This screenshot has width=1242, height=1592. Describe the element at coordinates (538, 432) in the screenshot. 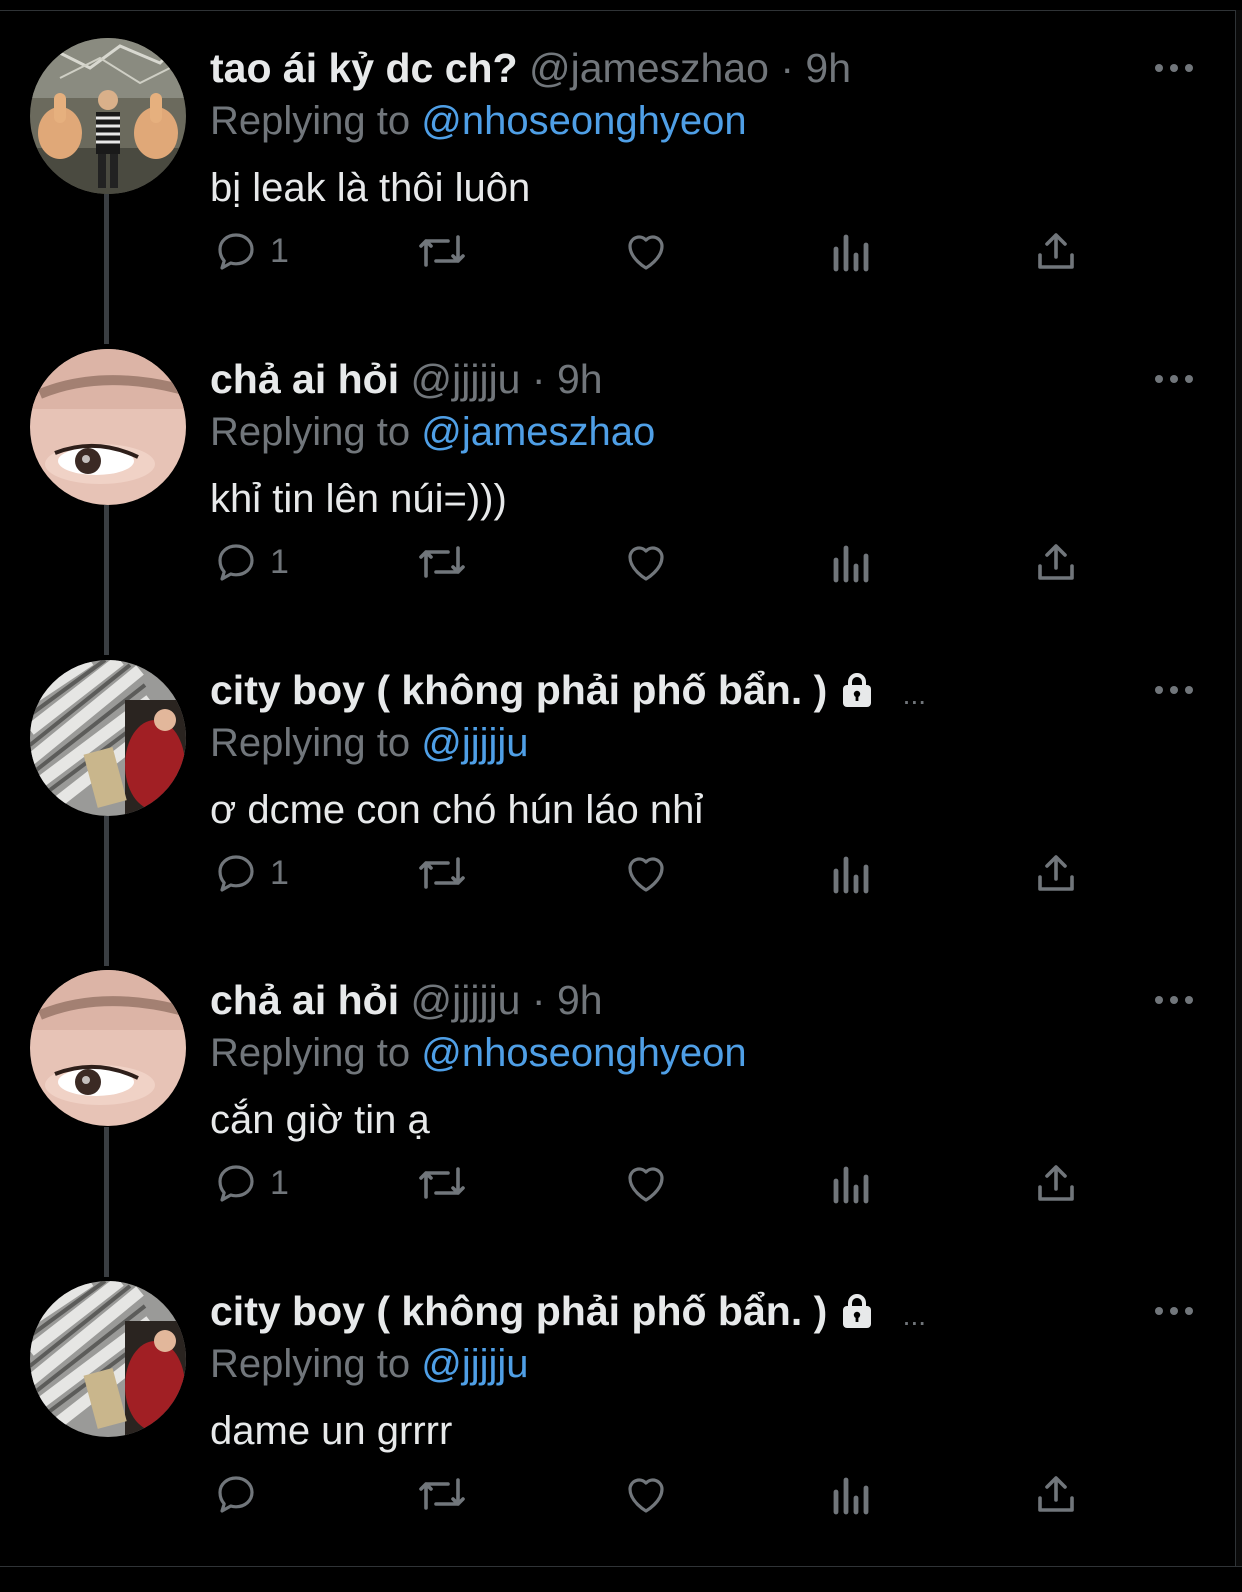

I see `mention-link: @jameszhao` at that location.